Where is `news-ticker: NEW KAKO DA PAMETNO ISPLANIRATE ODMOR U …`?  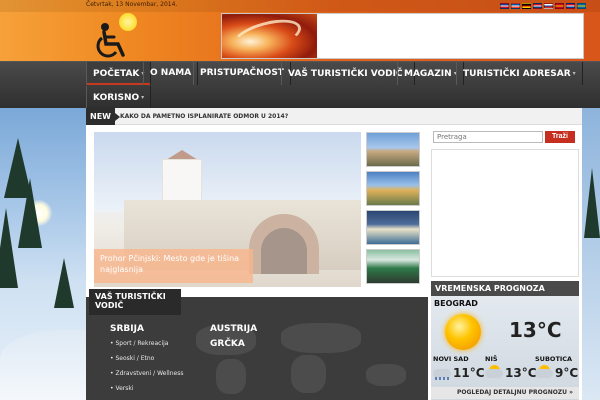
news-ticker: NEW KAKO DA PAMETNO ISPLANIRATE ODMOR U … is located at coordinates (334, 116).